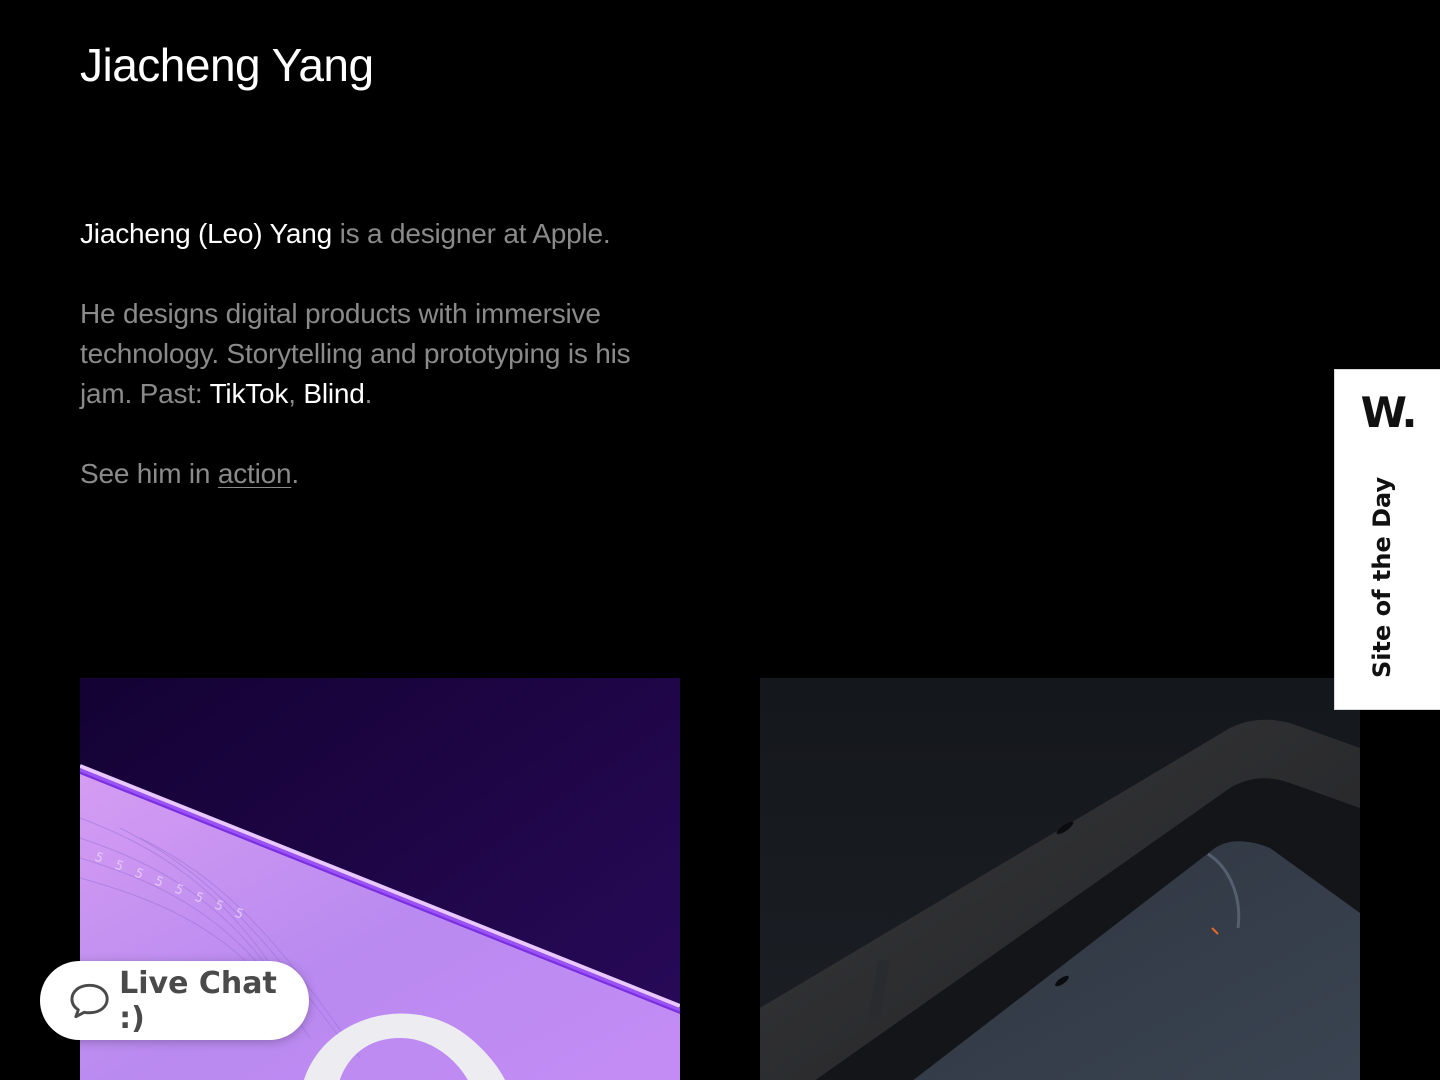  Describe the element at coordinates (333, 393) in the screenshot. I see `past-company-blind: Blind` at that location.